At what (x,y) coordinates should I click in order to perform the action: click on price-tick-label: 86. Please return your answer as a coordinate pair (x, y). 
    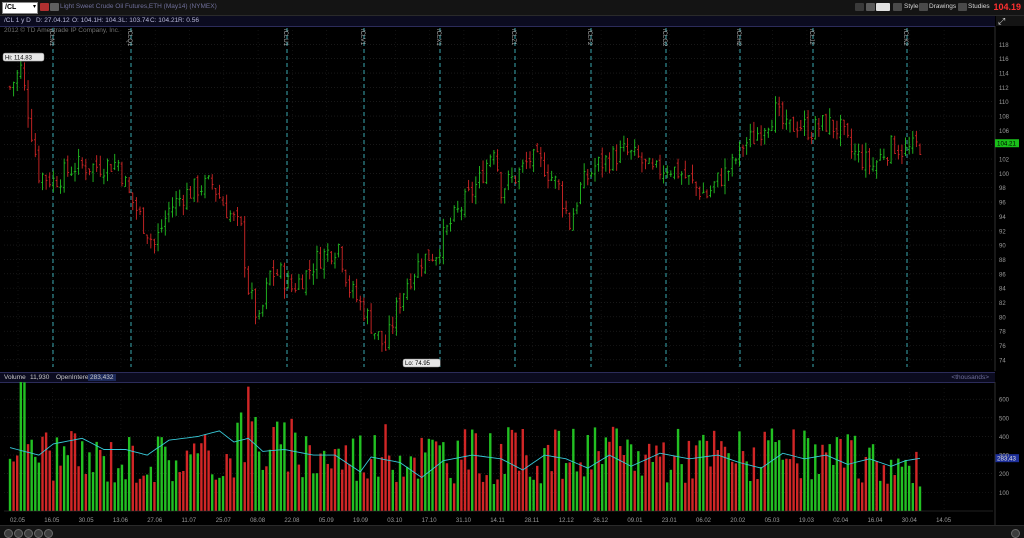
    Looking at the image, I should click on (1002, 275).